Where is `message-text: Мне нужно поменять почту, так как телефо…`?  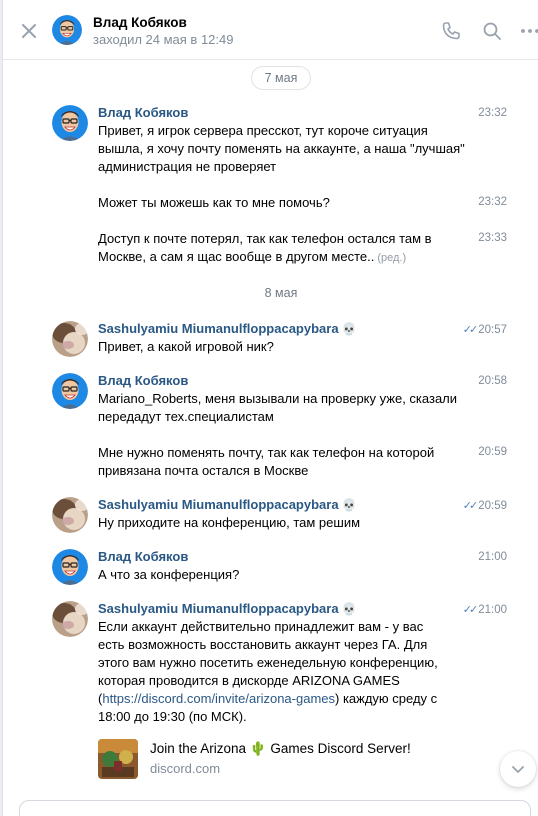
message-text: Мне нужно поменять почту, так как телефо… is located at coordinates (266, 461).